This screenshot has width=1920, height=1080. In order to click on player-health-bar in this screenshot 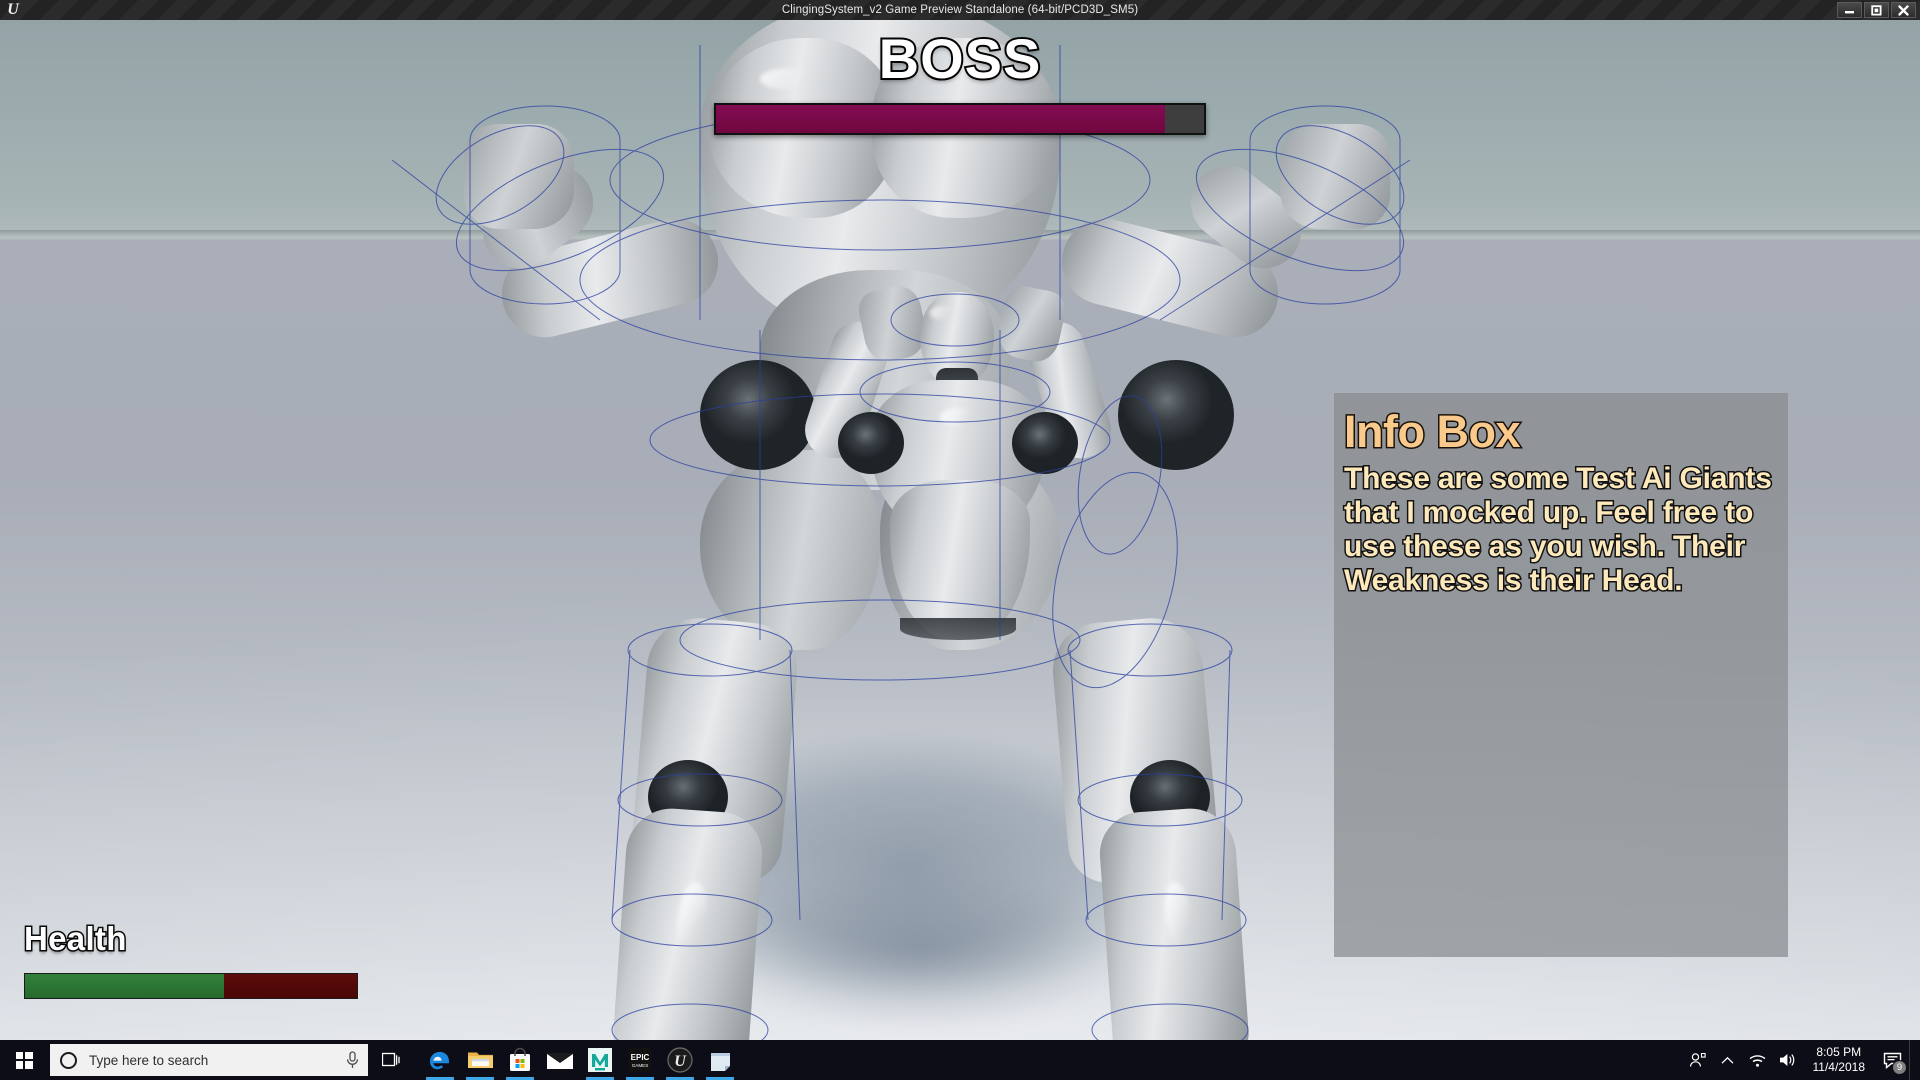, I will do `click(191, 986)`.